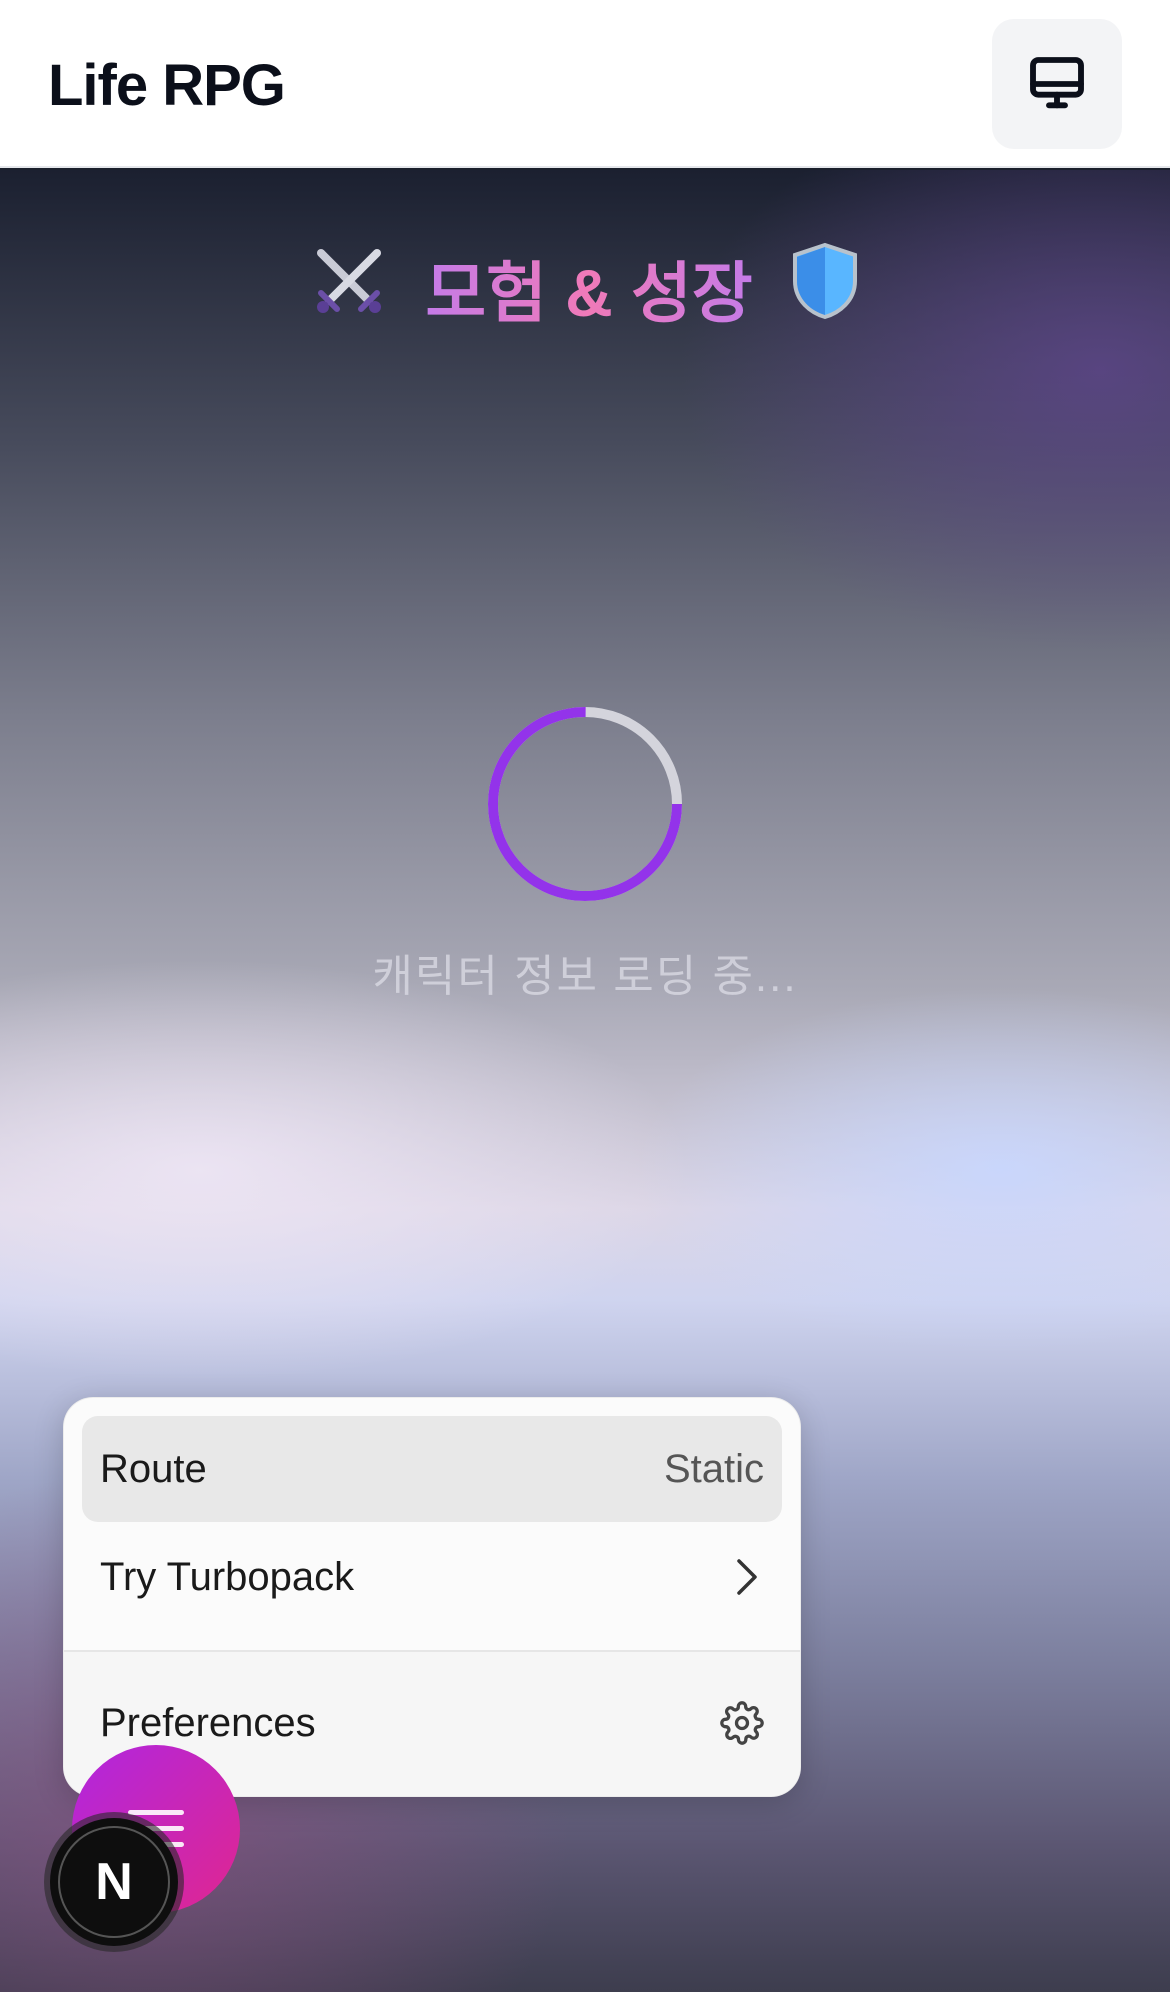 Image resolution: width=1170 pixels, height=1992 pixels. What do you see at coordinates (349, 288) in the screenshot?
I see `crossed-swords-icon` at bounding box center [349, 288].